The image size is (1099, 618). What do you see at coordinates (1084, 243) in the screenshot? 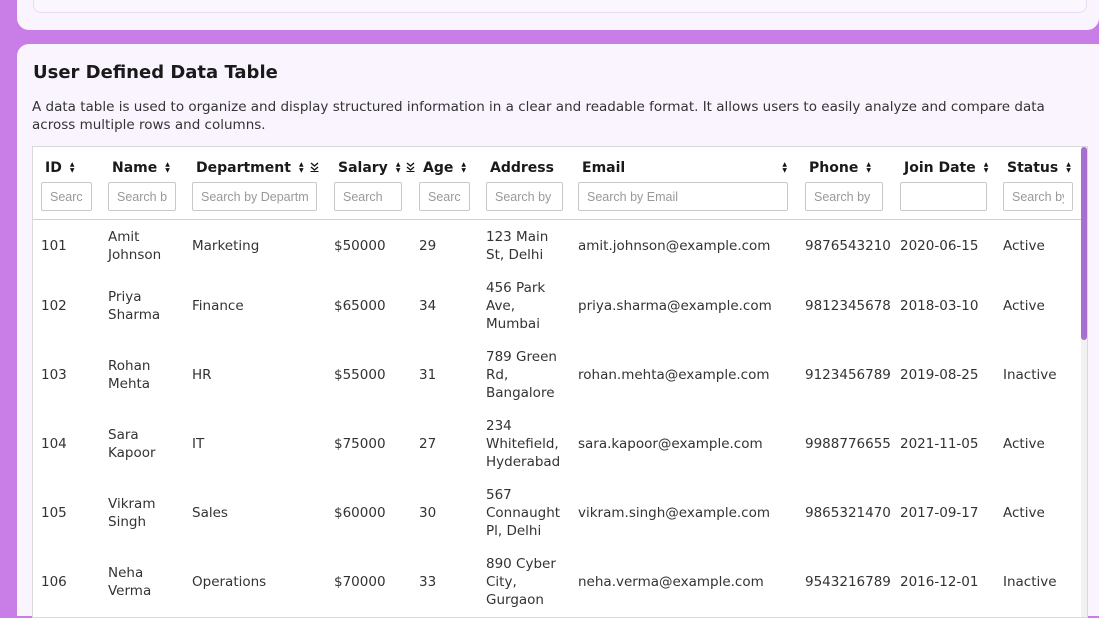
I see `scrollbar-thumb` at bounding box center [1084, 243].